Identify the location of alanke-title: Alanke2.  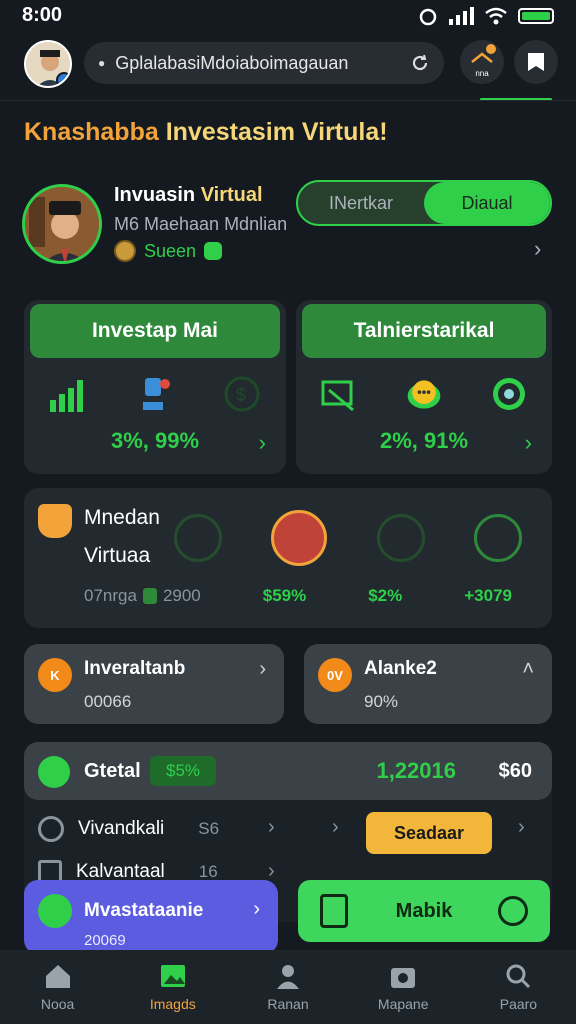
(400, 668).